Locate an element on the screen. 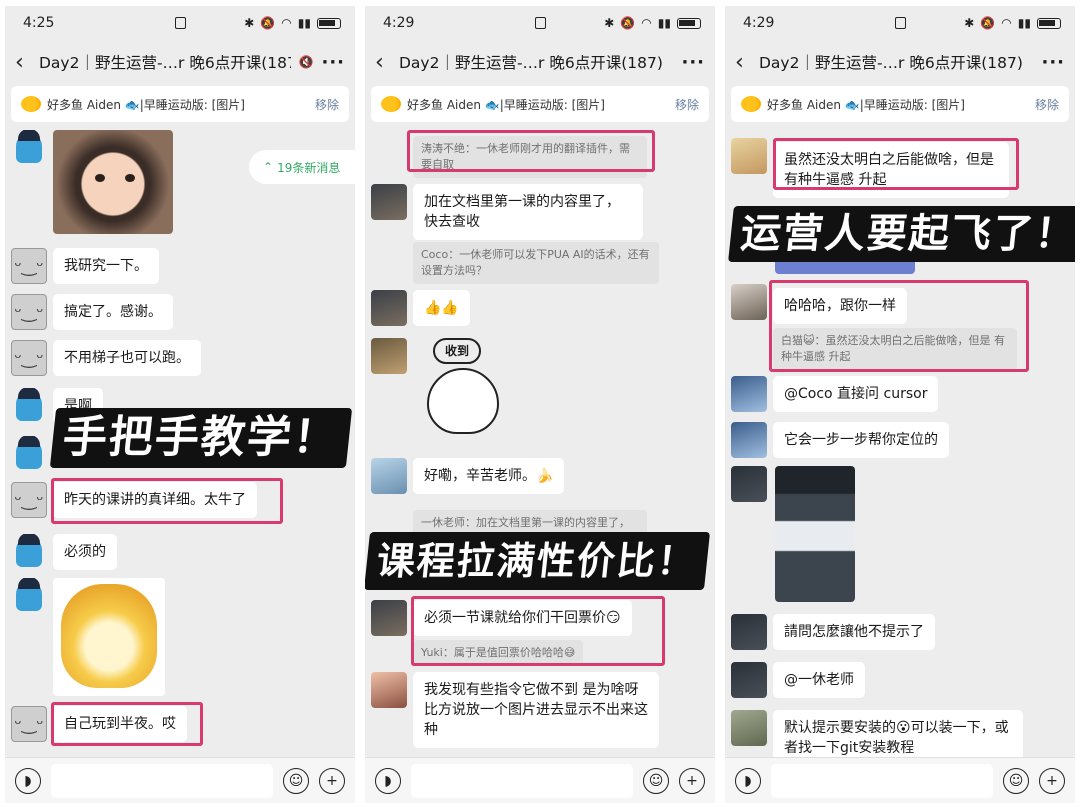 This screenshot has height=809, width=1080. new-messages-label: 19条新消息 is located at coordinates (309, 167).